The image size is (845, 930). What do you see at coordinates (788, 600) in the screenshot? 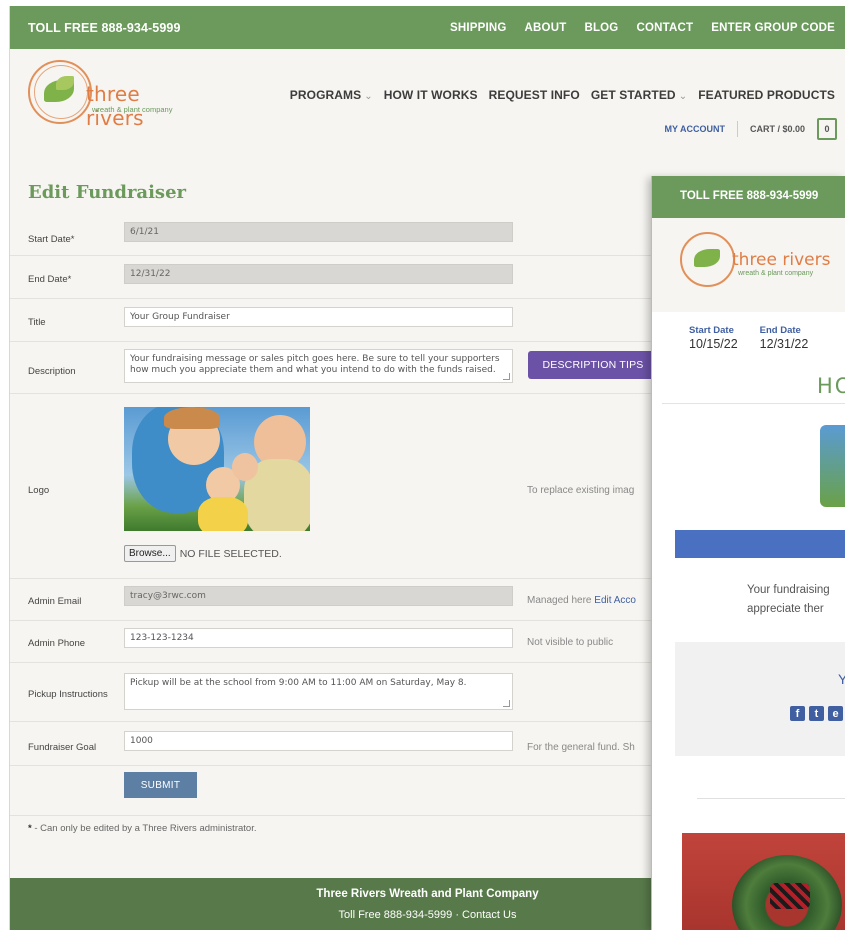
I see `preview-description: Your fundraising appreciate ther` at bounding box center [788, 600].